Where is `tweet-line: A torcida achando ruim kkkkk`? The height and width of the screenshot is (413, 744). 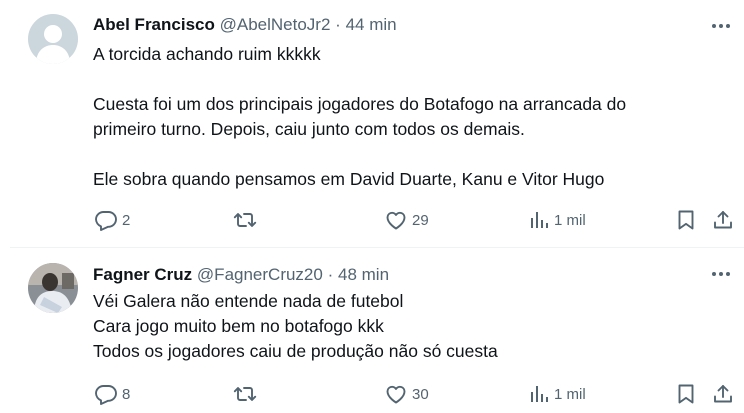
tweet-line: A torcida achando ruim kkkkk is located at coordinates (207, 54).